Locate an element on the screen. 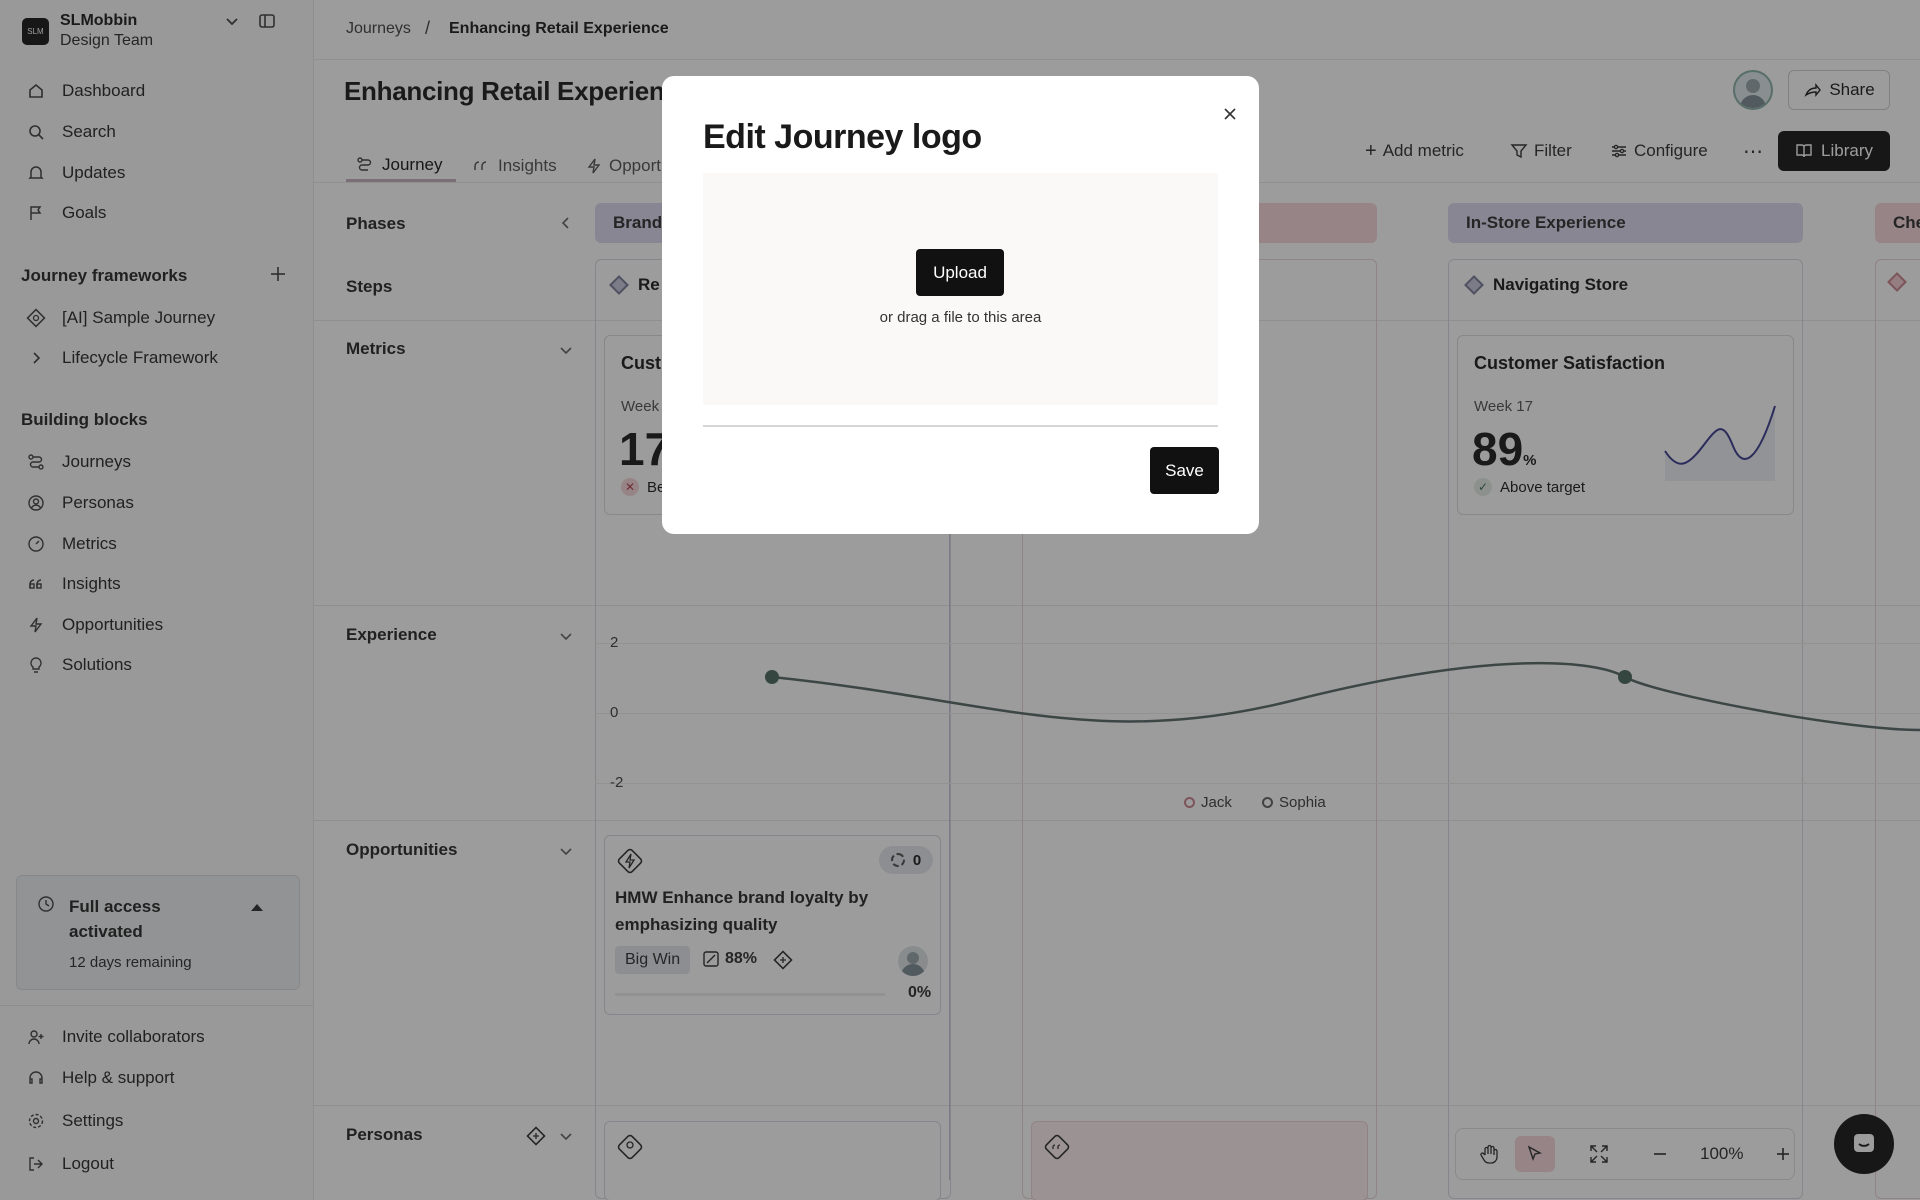 This screenshot has height=1200, width=1920. upload-button: Upload is located at coordinates (960, 272).